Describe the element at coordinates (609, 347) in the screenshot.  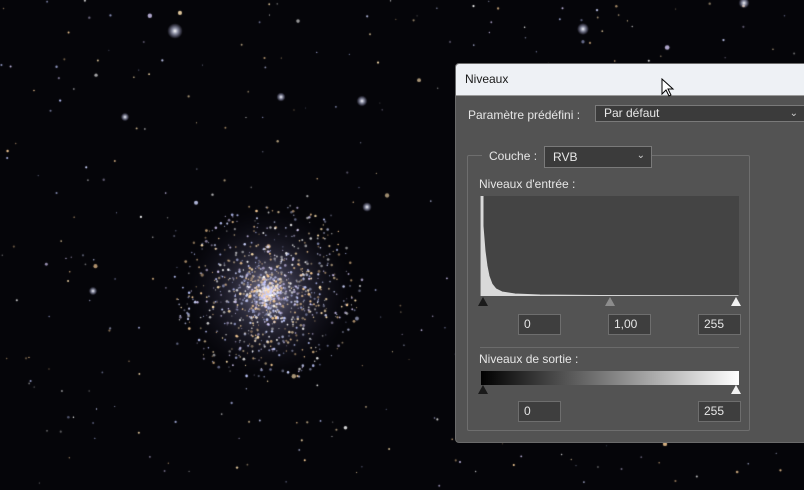
I see `section-divider` at that location.